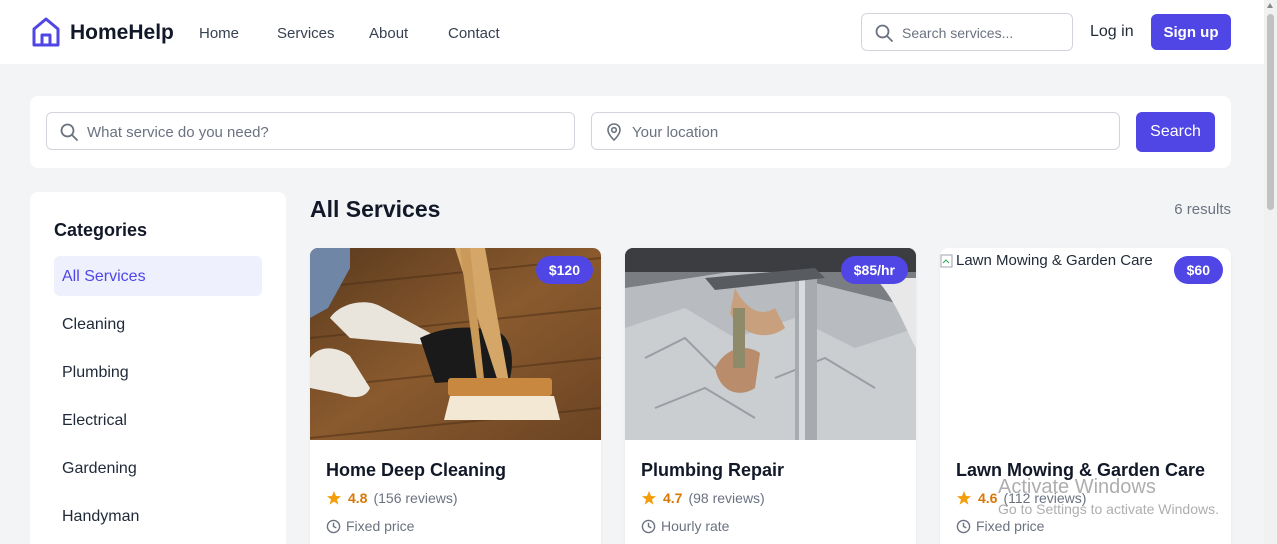  I want to click on categories-heading: Categories, so click(101, 230).